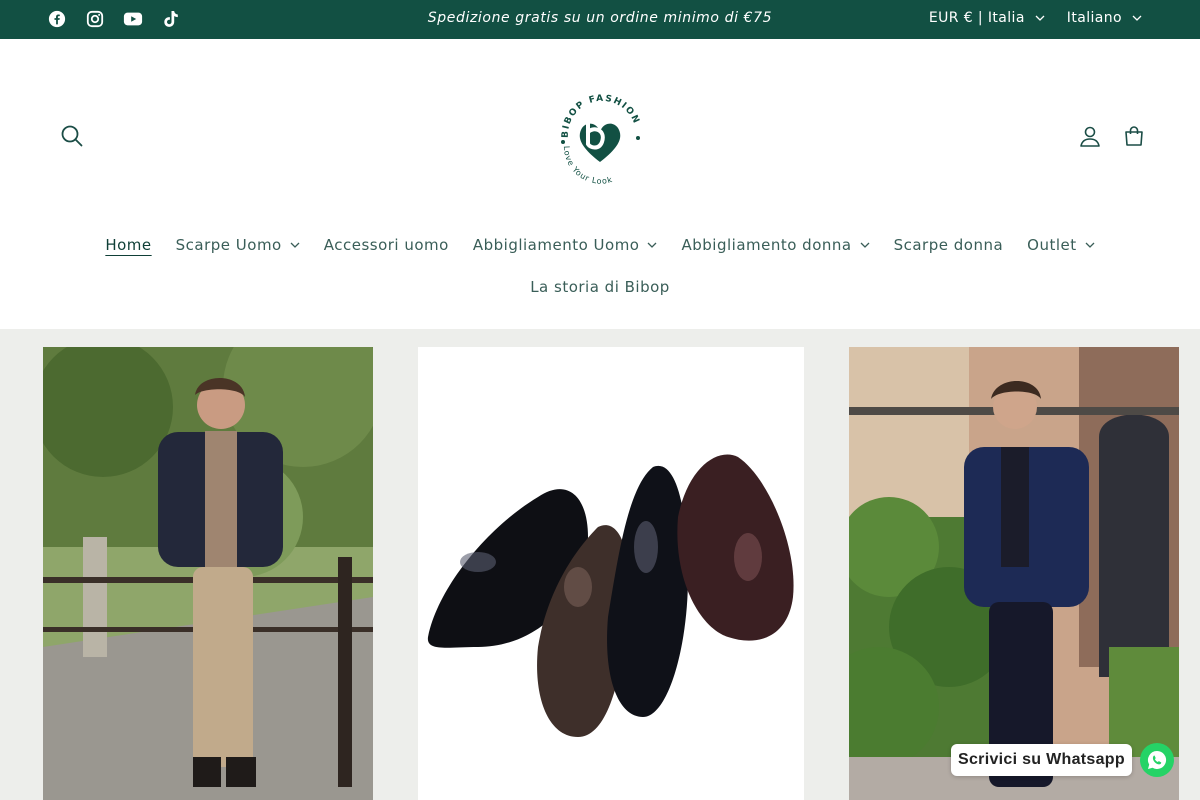 Image resolution: width=1200 pixels, height=800 pixels. What do you see at coordinates (1112, 136) in the screenshot?
I see `header-actions` at bounding box center [1112, 136].